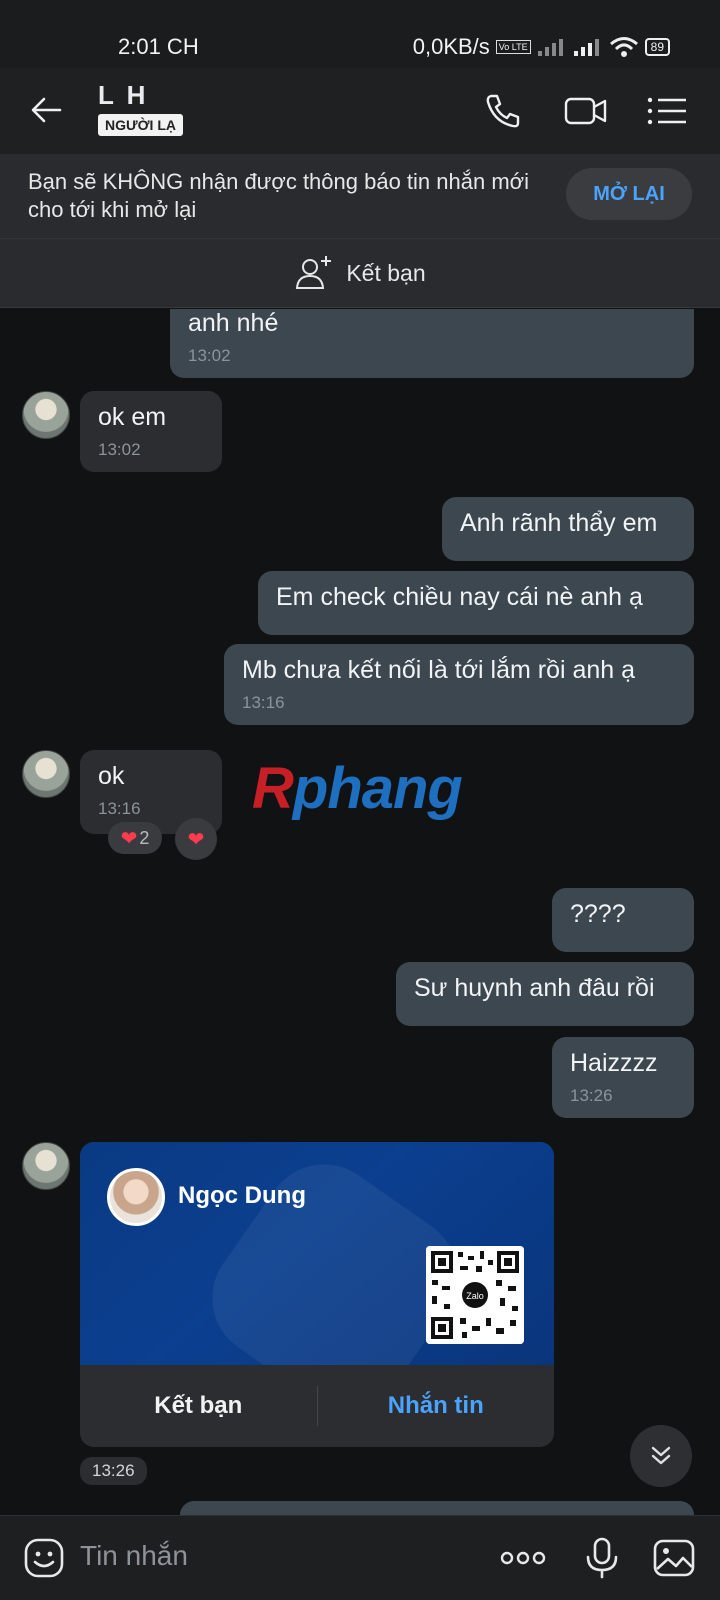  What do you see at coordinates (602, 1558) in the screenshot?
I see `microphone-icon` at bounding box center [602, 1558].